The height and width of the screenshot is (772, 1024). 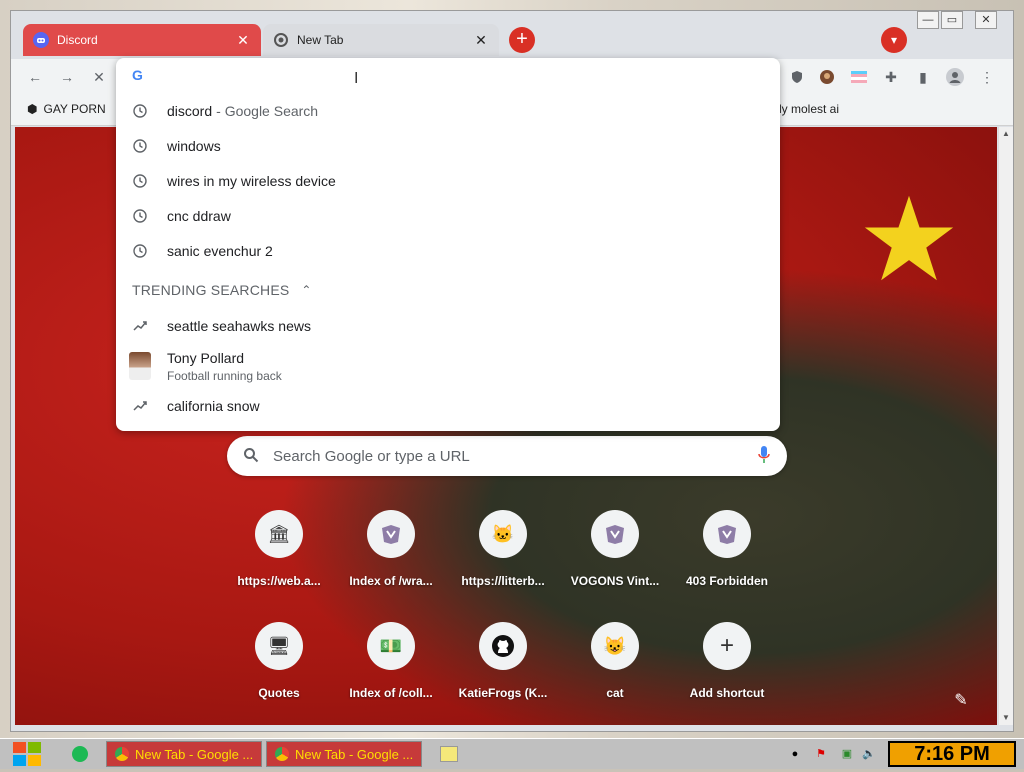 What do you see at coordinates (448, 111) in the screenshot?
I see `suggestion-row: discord - Google Search` at bounding box center [448, 111].